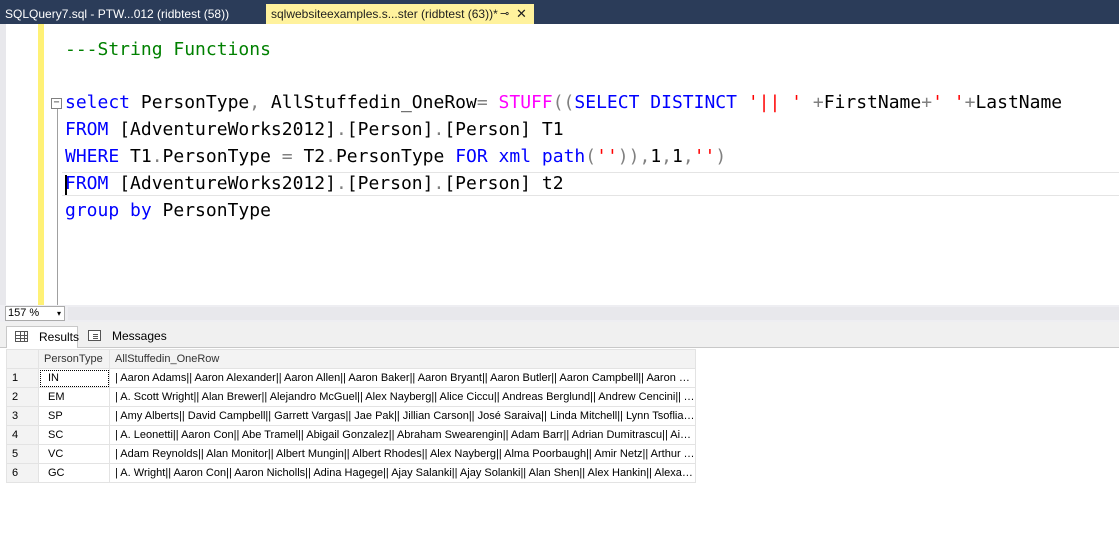 The width and height of the screenshot is (1119, 550). Describe the element at coordinates (22, 416) in the screenshot. I see `row-number: 3` at that location.